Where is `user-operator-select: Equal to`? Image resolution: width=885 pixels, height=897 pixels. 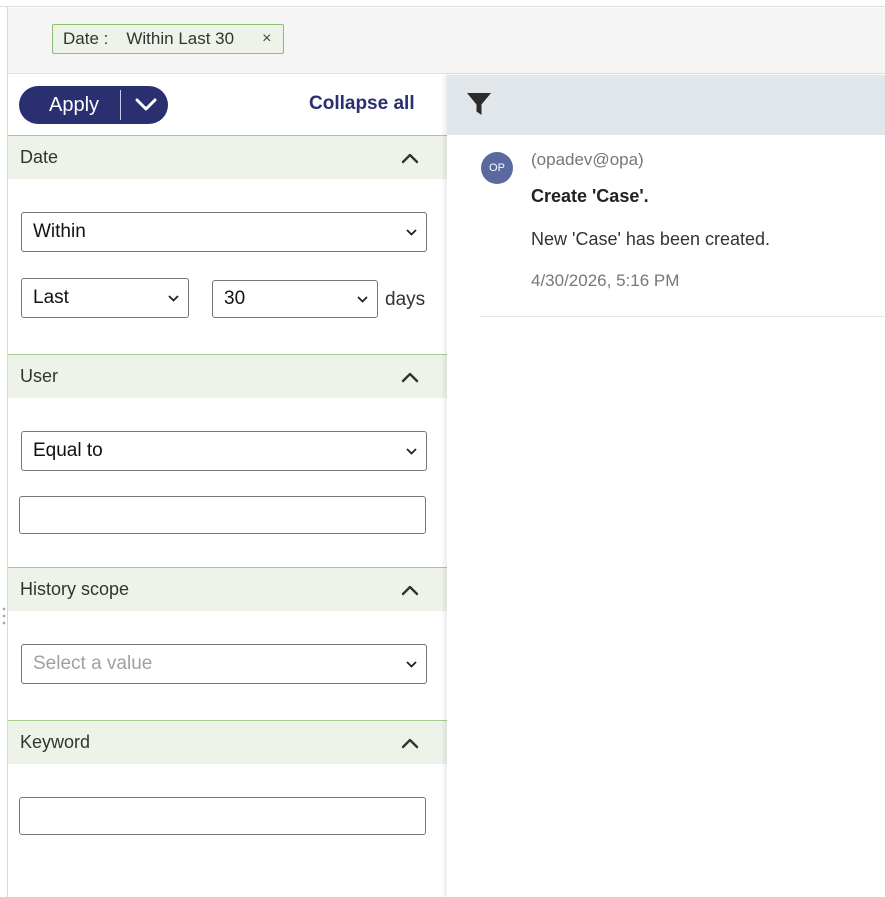 user-operator-select: Equal to is located at coordinates (224, 451).